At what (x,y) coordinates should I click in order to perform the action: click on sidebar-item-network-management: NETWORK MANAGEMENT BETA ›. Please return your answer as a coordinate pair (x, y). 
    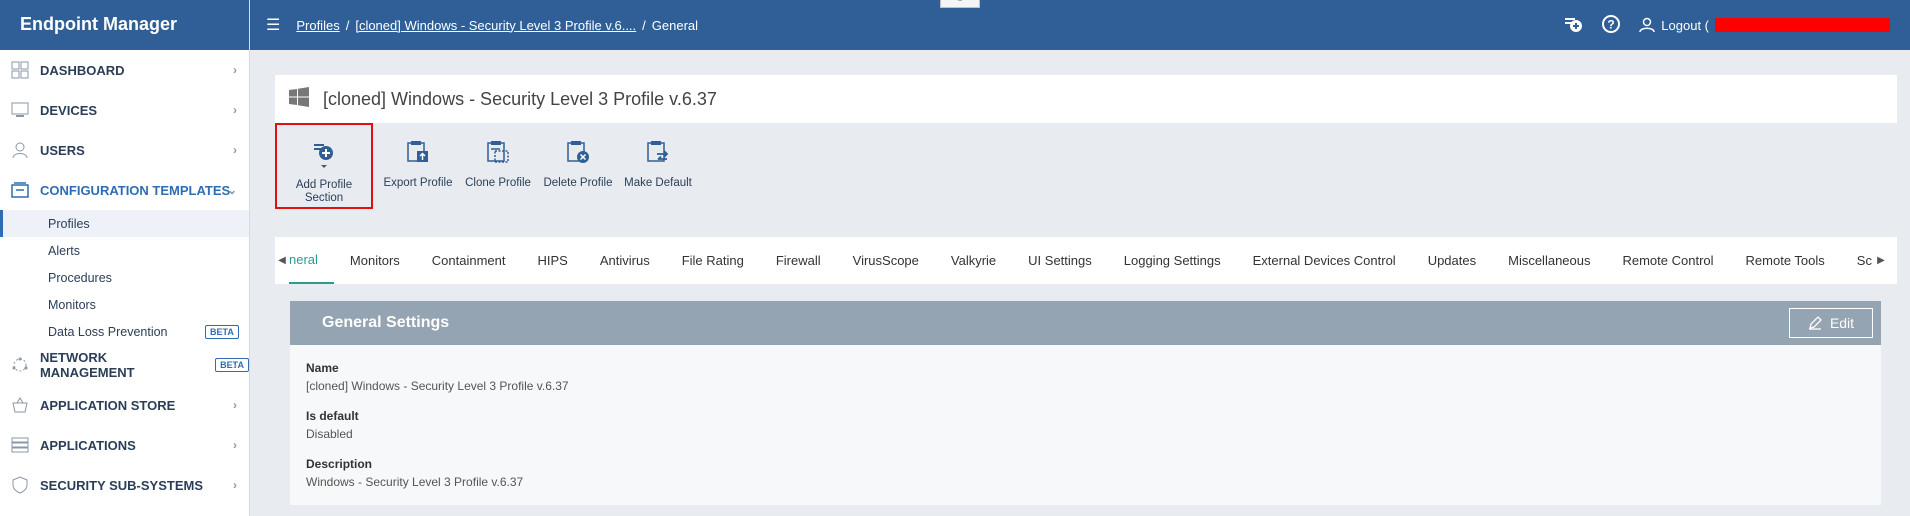
    Looking at the image, I should click on (124, 365).